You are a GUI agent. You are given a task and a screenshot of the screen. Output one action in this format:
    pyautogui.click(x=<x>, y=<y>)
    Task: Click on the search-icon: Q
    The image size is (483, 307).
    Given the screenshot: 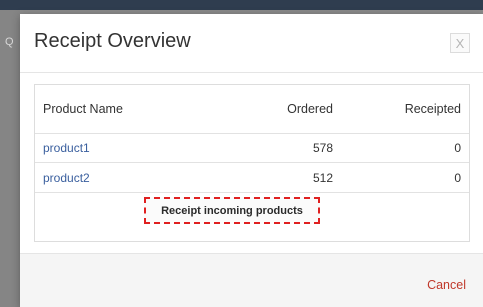 What is the action you would take?
    pyautogui.click(x=9, y=42)
    